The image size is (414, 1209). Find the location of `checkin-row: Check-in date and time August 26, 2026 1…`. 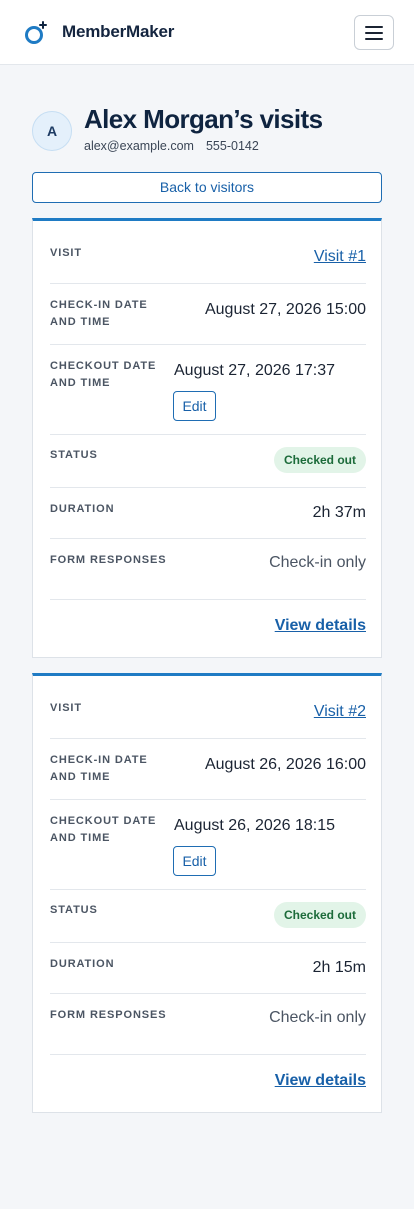

checkin-row: Check-in date and time August 26, 2026 1… is located at coordinates (208, 769).